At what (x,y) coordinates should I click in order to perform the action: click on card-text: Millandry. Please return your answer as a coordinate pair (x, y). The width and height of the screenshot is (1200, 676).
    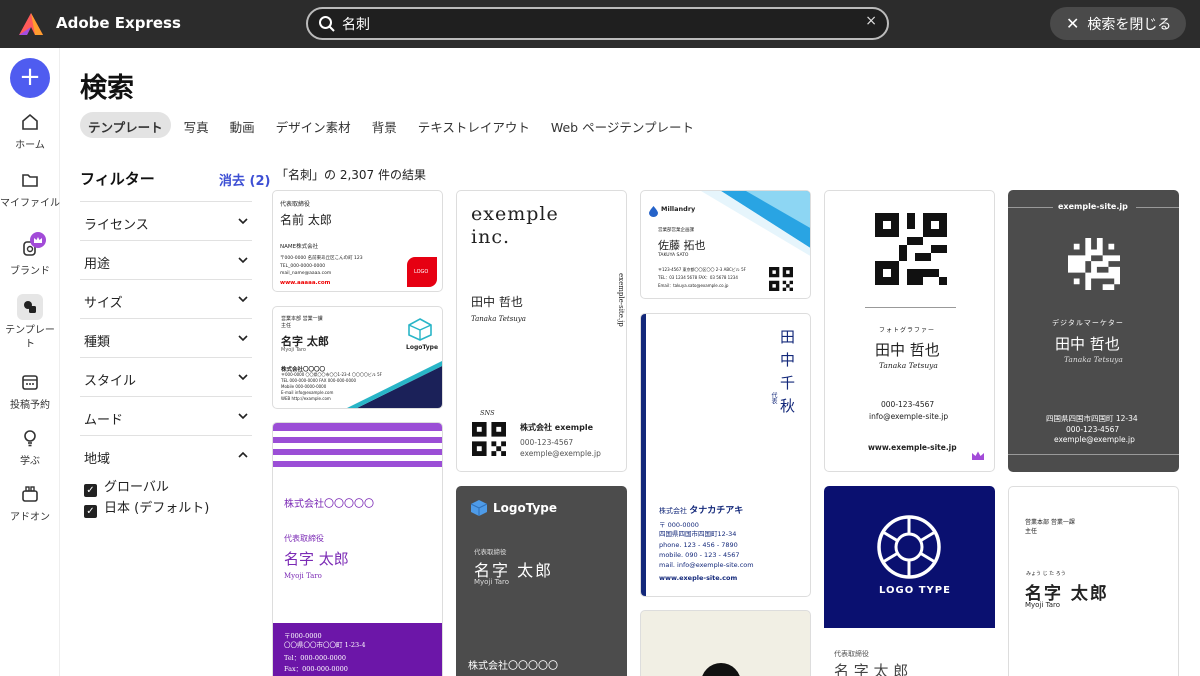
    Looking at the image, I should click on (678, 209).